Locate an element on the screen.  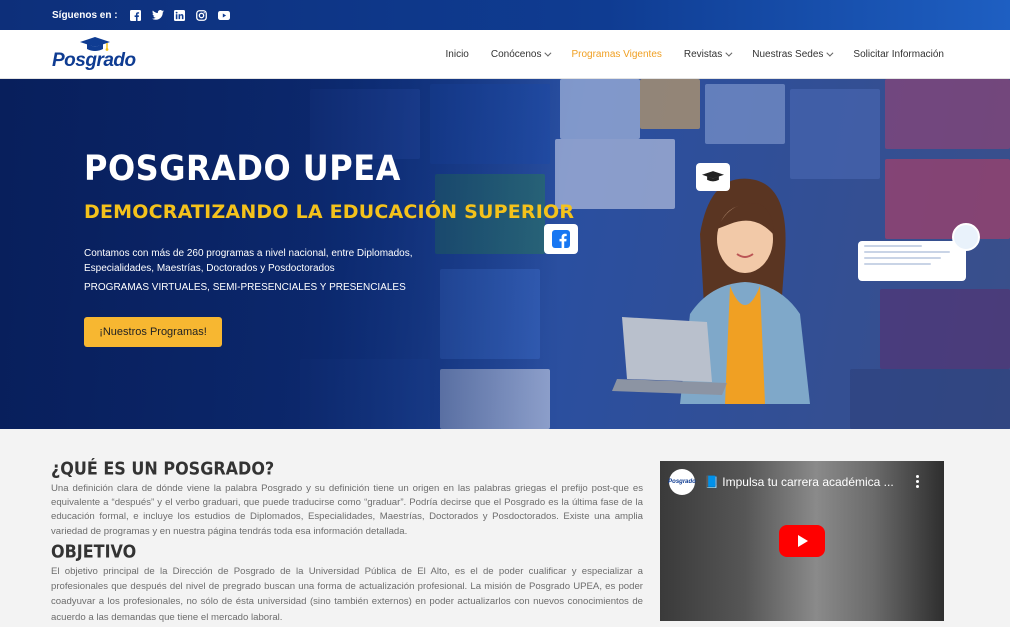
nav-inicio: Inicio is located at coordinates (457, 54).